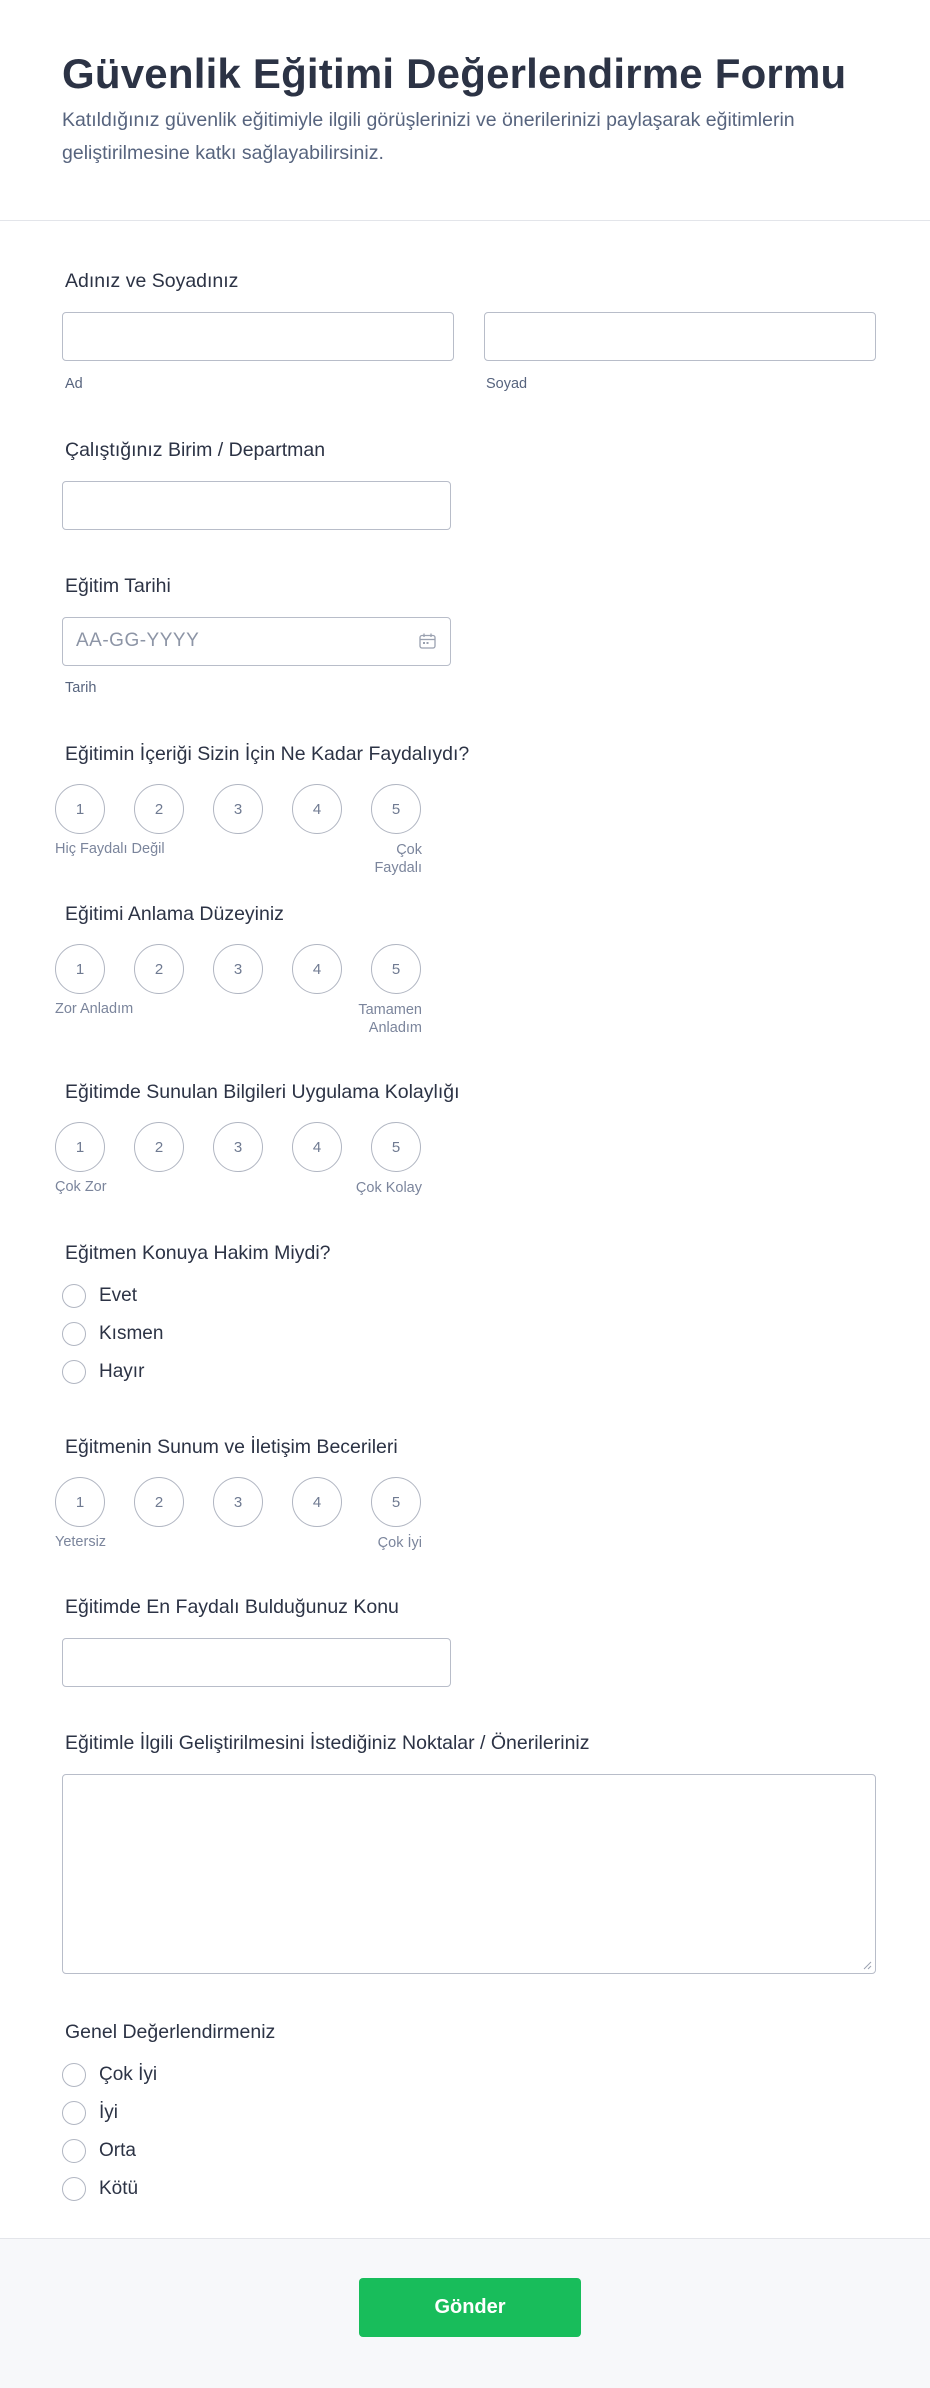  I want to click on name-label: Adınız ve Soyadınız, so click(152, 281).